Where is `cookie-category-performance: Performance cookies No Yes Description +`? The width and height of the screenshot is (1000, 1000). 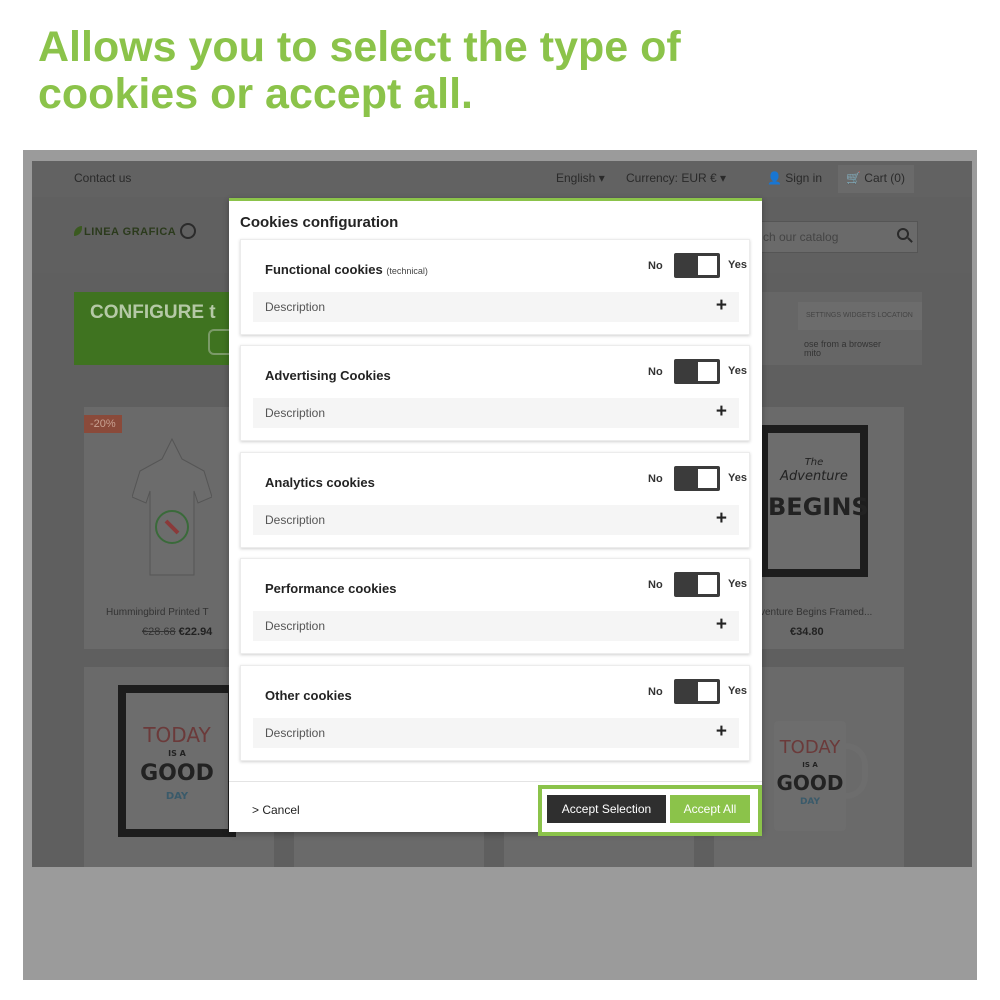
cookie-category-performance: Performance cookies No Yes Description + is located at coordinates (495, 606).